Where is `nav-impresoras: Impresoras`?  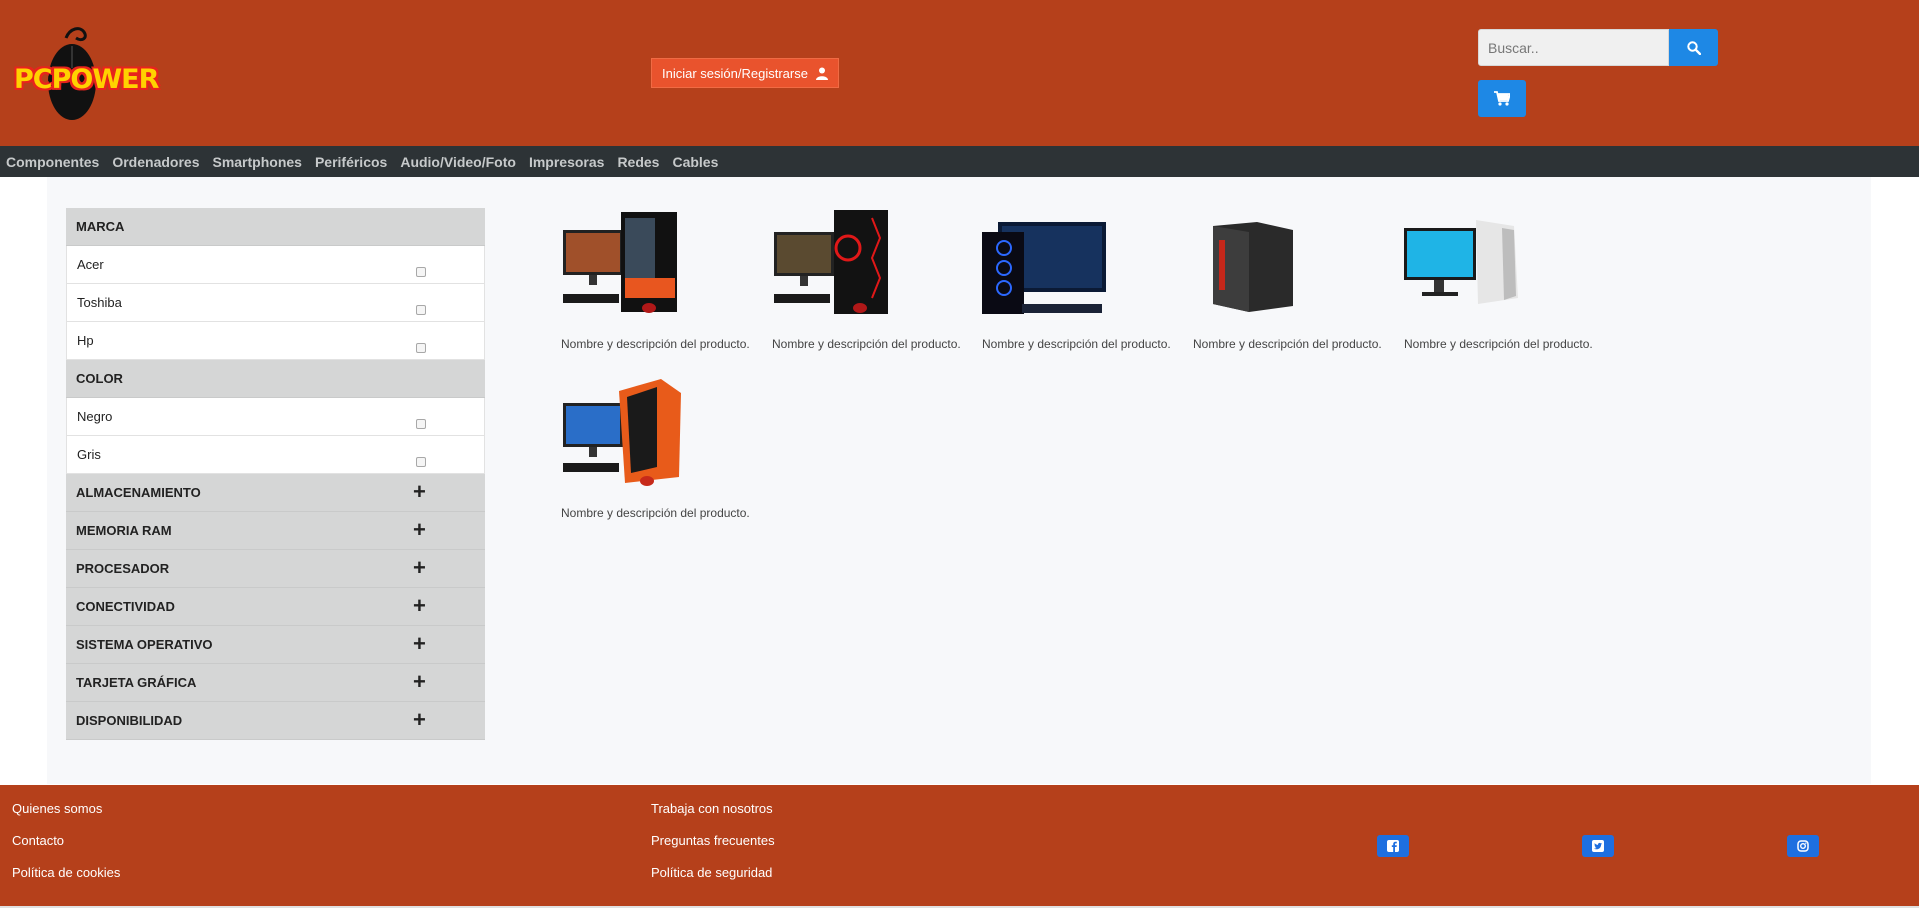 nav-impresoras: Impresoras is located at coordinates (566, 162).